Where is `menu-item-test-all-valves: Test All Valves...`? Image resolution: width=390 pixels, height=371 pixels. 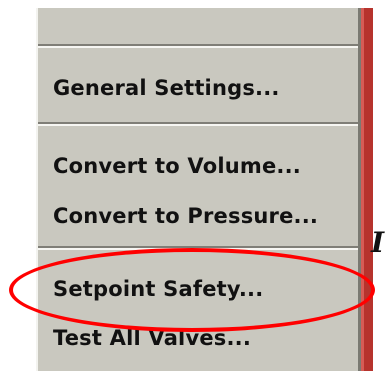 menu-item-test-all-valves: Test All Valves... is located at coordinates (152, 338).